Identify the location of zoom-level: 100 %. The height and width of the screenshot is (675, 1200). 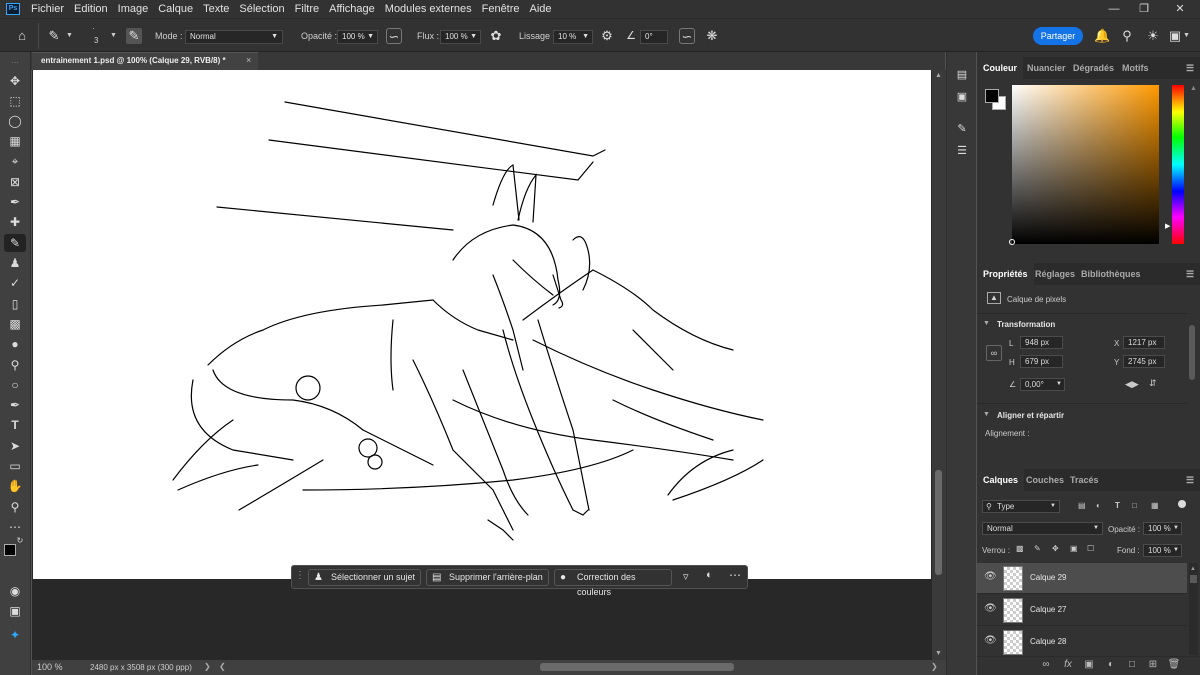
(50, 667).